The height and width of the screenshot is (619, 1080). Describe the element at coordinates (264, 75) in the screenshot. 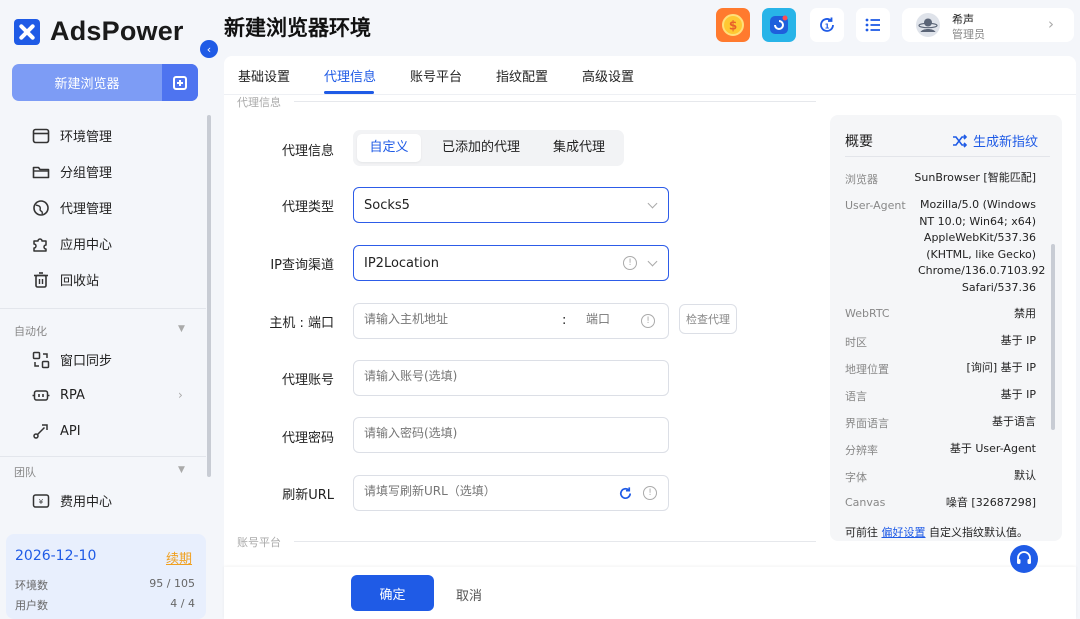

I see `tab-basic-settings: 基础设置` at that location.